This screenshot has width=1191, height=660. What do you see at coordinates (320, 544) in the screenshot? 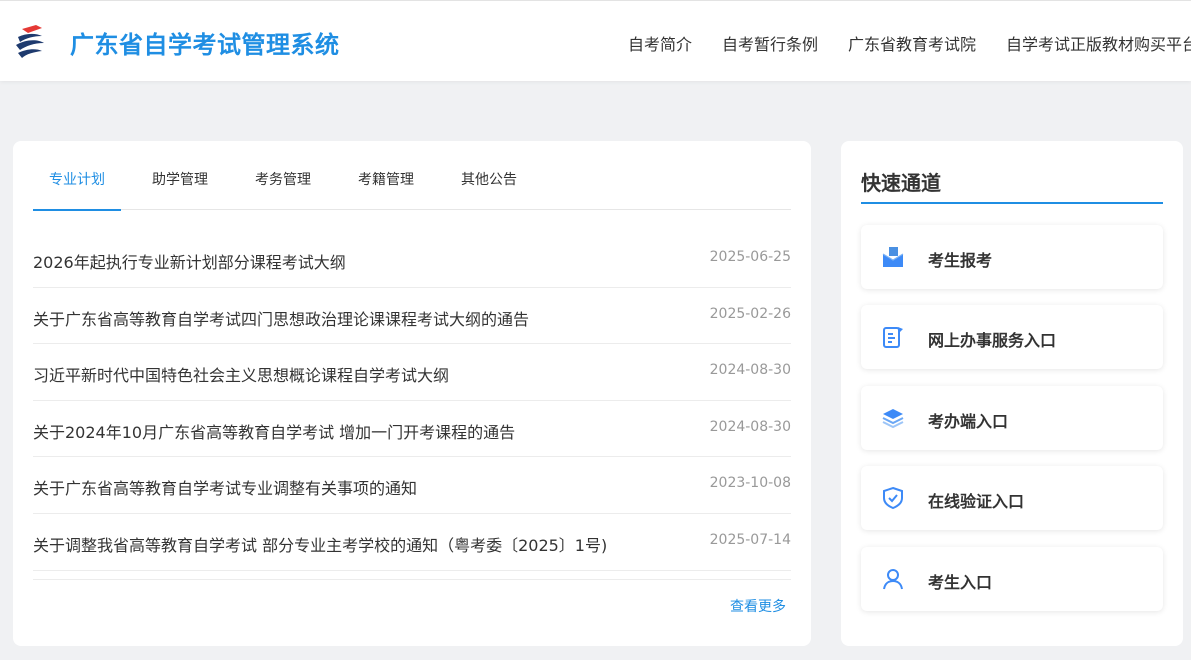
I see `news-title: 关于调整我省高等教育自学考试 部分专业主考学校的通知（粤考委〔2025〕1号)` at bounding box center [320, 544].